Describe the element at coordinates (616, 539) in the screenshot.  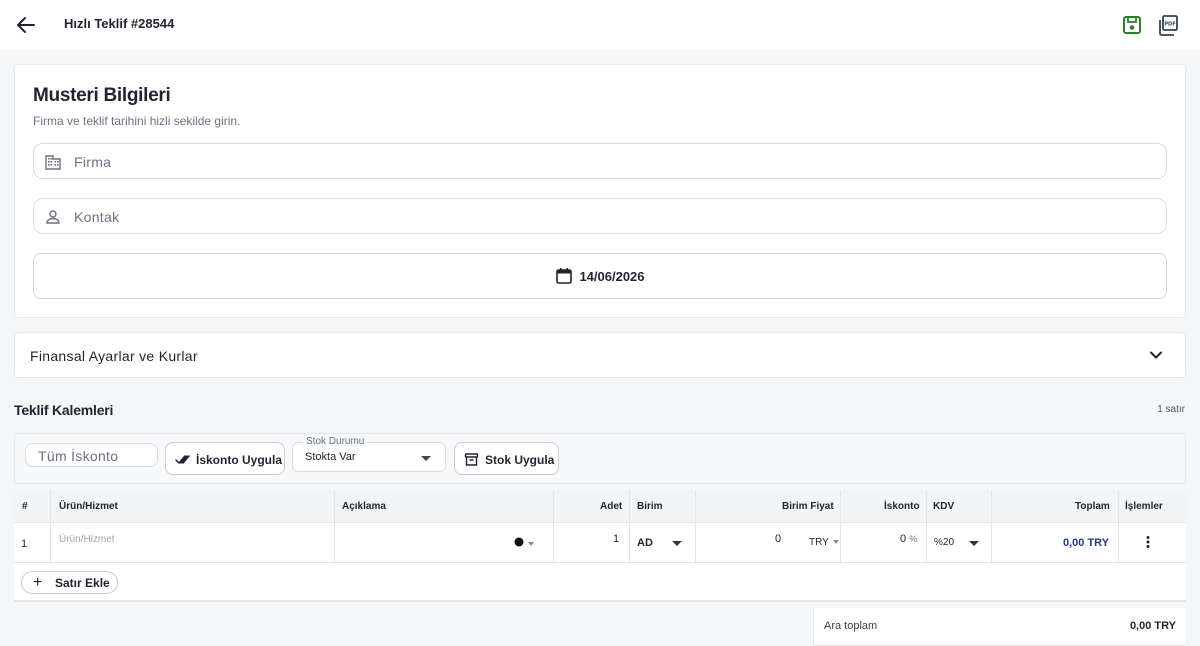
I see `quantity-input: 1` at that location.